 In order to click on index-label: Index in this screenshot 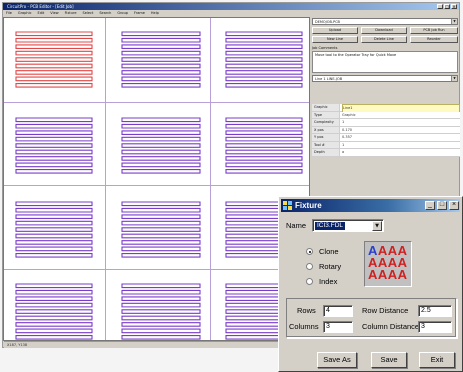, I will do `click(328, 281)`.